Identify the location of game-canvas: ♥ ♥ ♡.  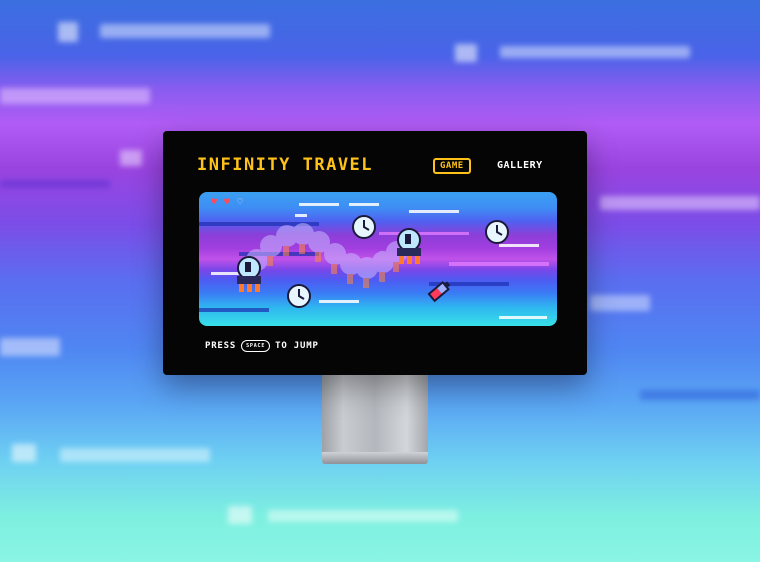
(378, 259).